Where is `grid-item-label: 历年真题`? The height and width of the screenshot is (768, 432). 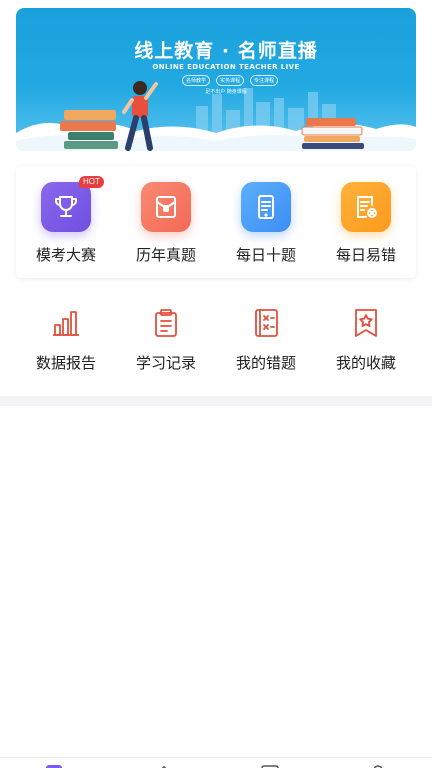 grid-item-label: 历年真题 is located at coordinates (165, 255).